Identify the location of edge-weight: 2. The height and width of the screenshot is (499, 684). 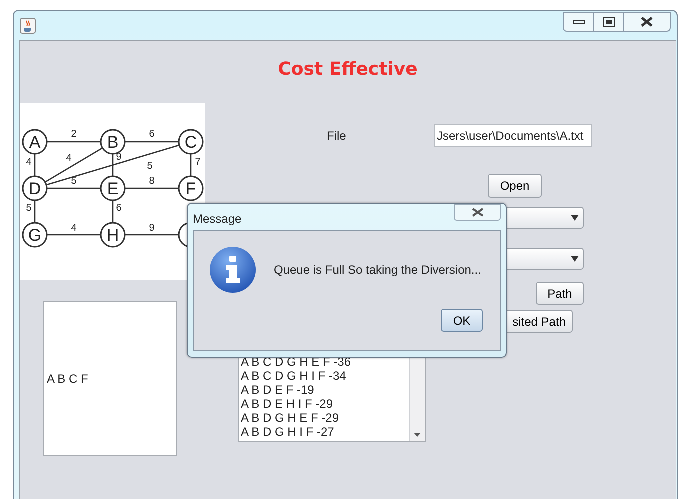
(74, 134).